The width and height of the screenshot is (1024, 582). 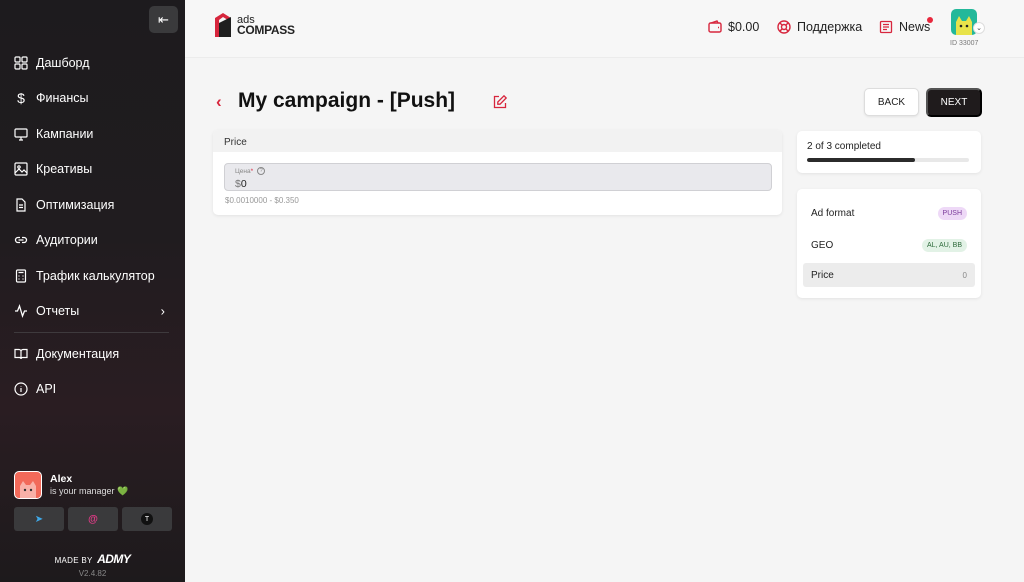 What do you see at coordinates (21, 205) in the screenshot?
I see `document-icon` at bounding box center [21, 205].